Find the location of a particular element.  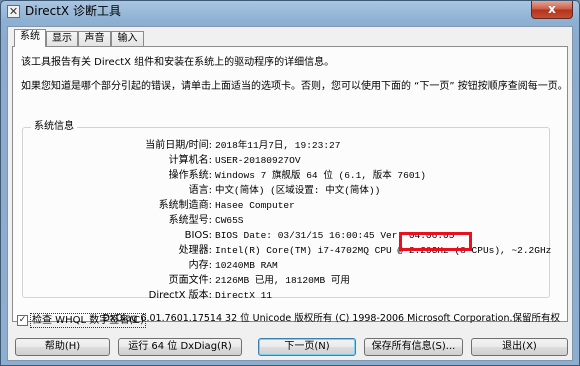

window-title: DirectX 诊断工具 is located at coordinates (73, 11).